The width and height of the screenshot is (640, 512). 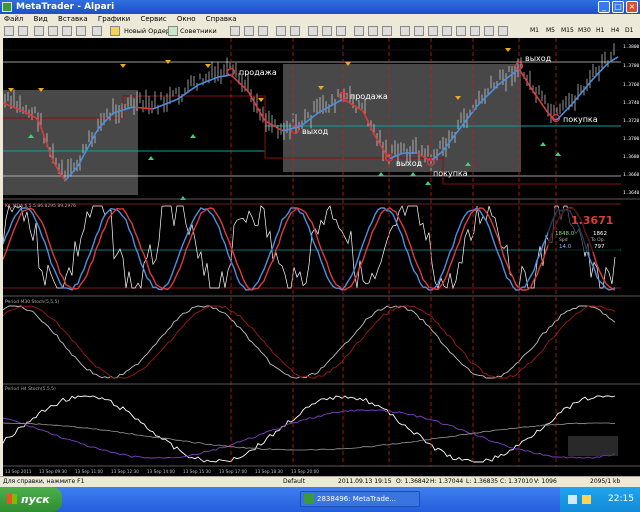 I want to click on price-label: 1.3760, so click(x=631, y=85).